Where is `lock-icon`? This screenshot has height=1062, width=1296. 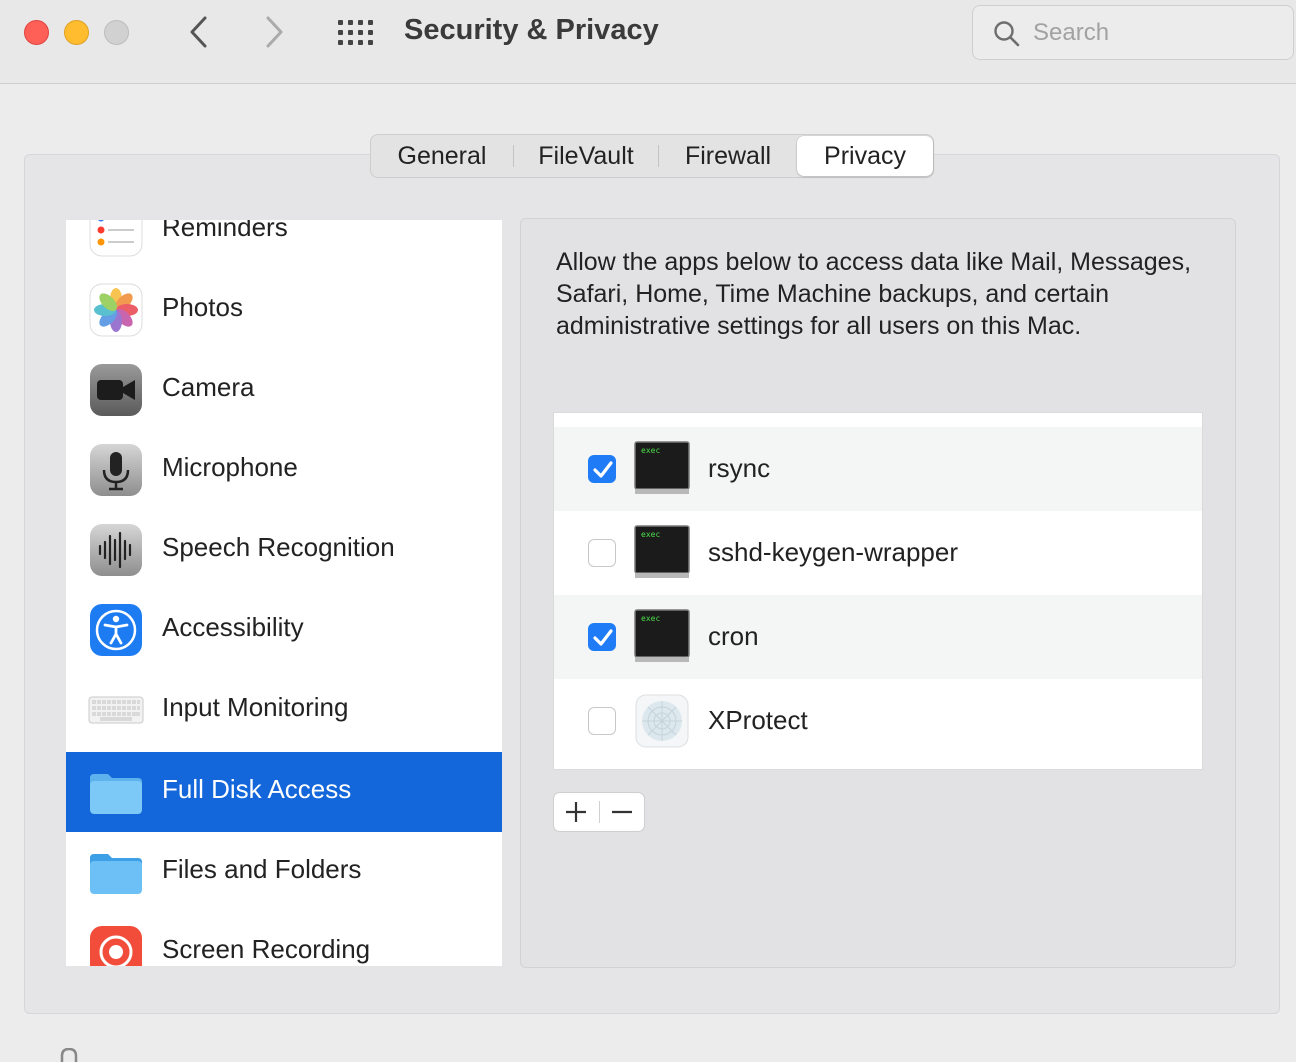
lock-icon is located at coordinates (69, 1054).